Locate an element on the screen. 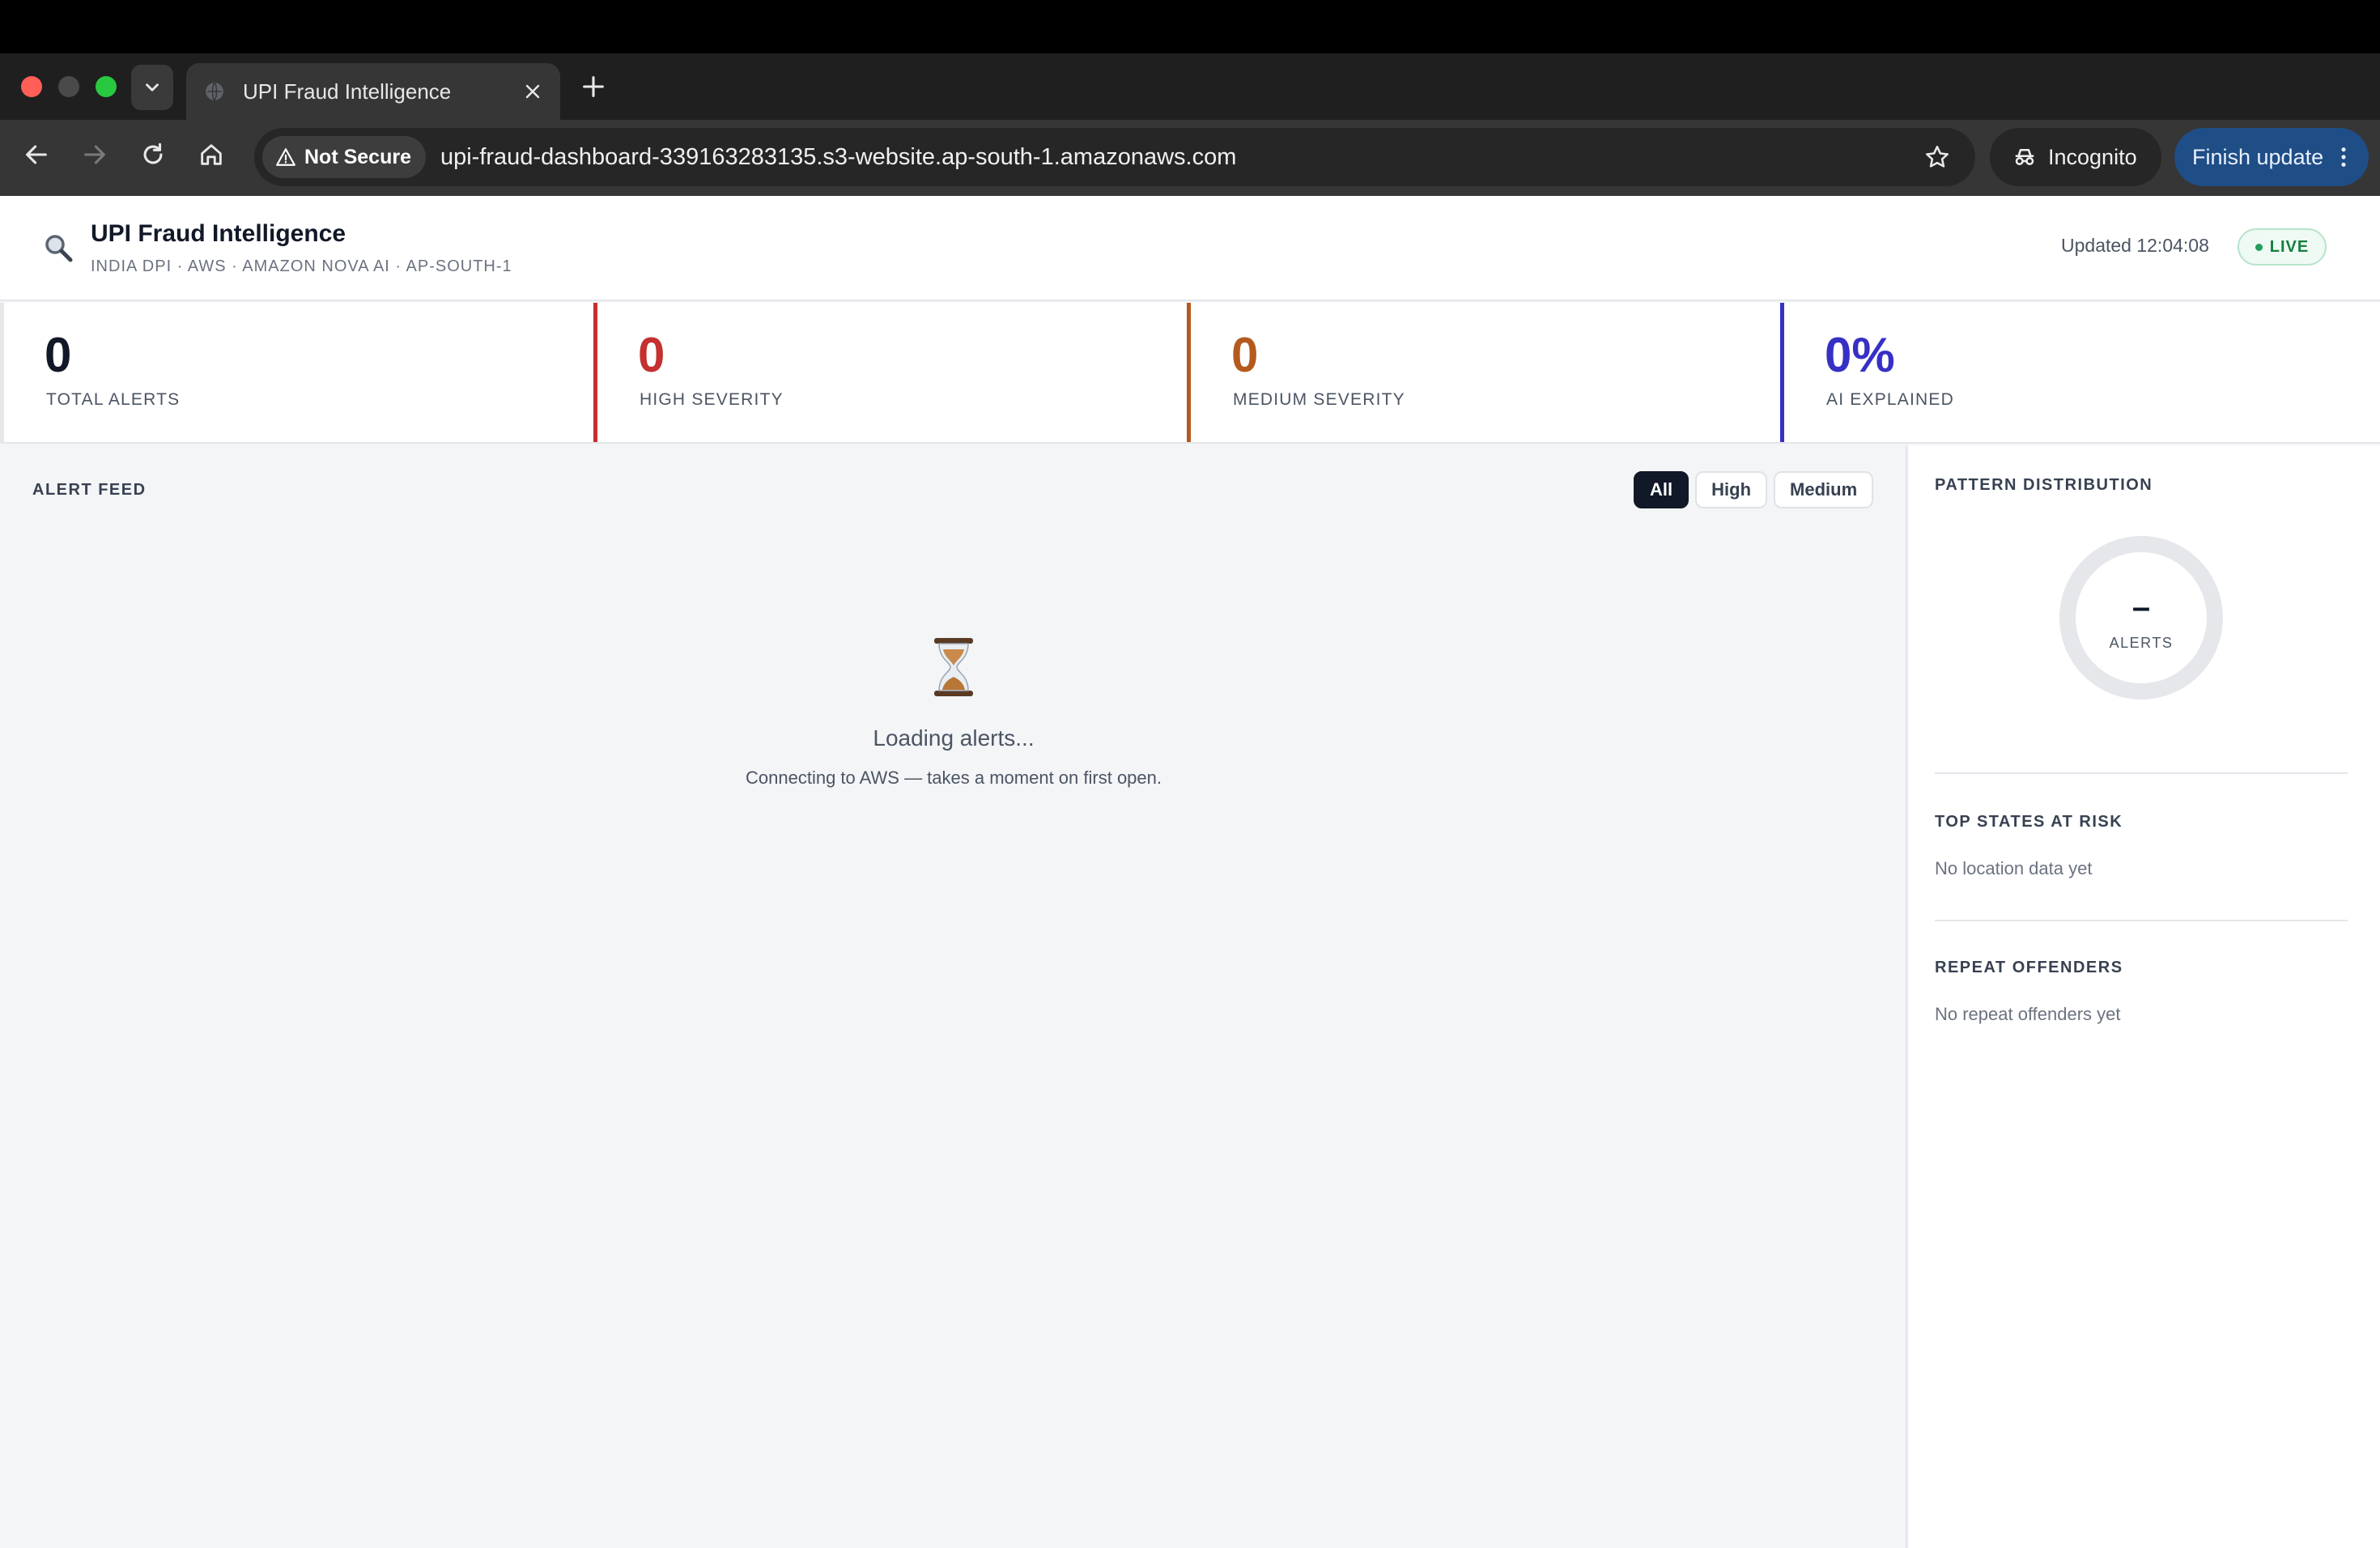 The width and height of the screenshot is (2380, 1548). tab-title: UPI Fraud Intelligence is located at coordinates (348, 92).